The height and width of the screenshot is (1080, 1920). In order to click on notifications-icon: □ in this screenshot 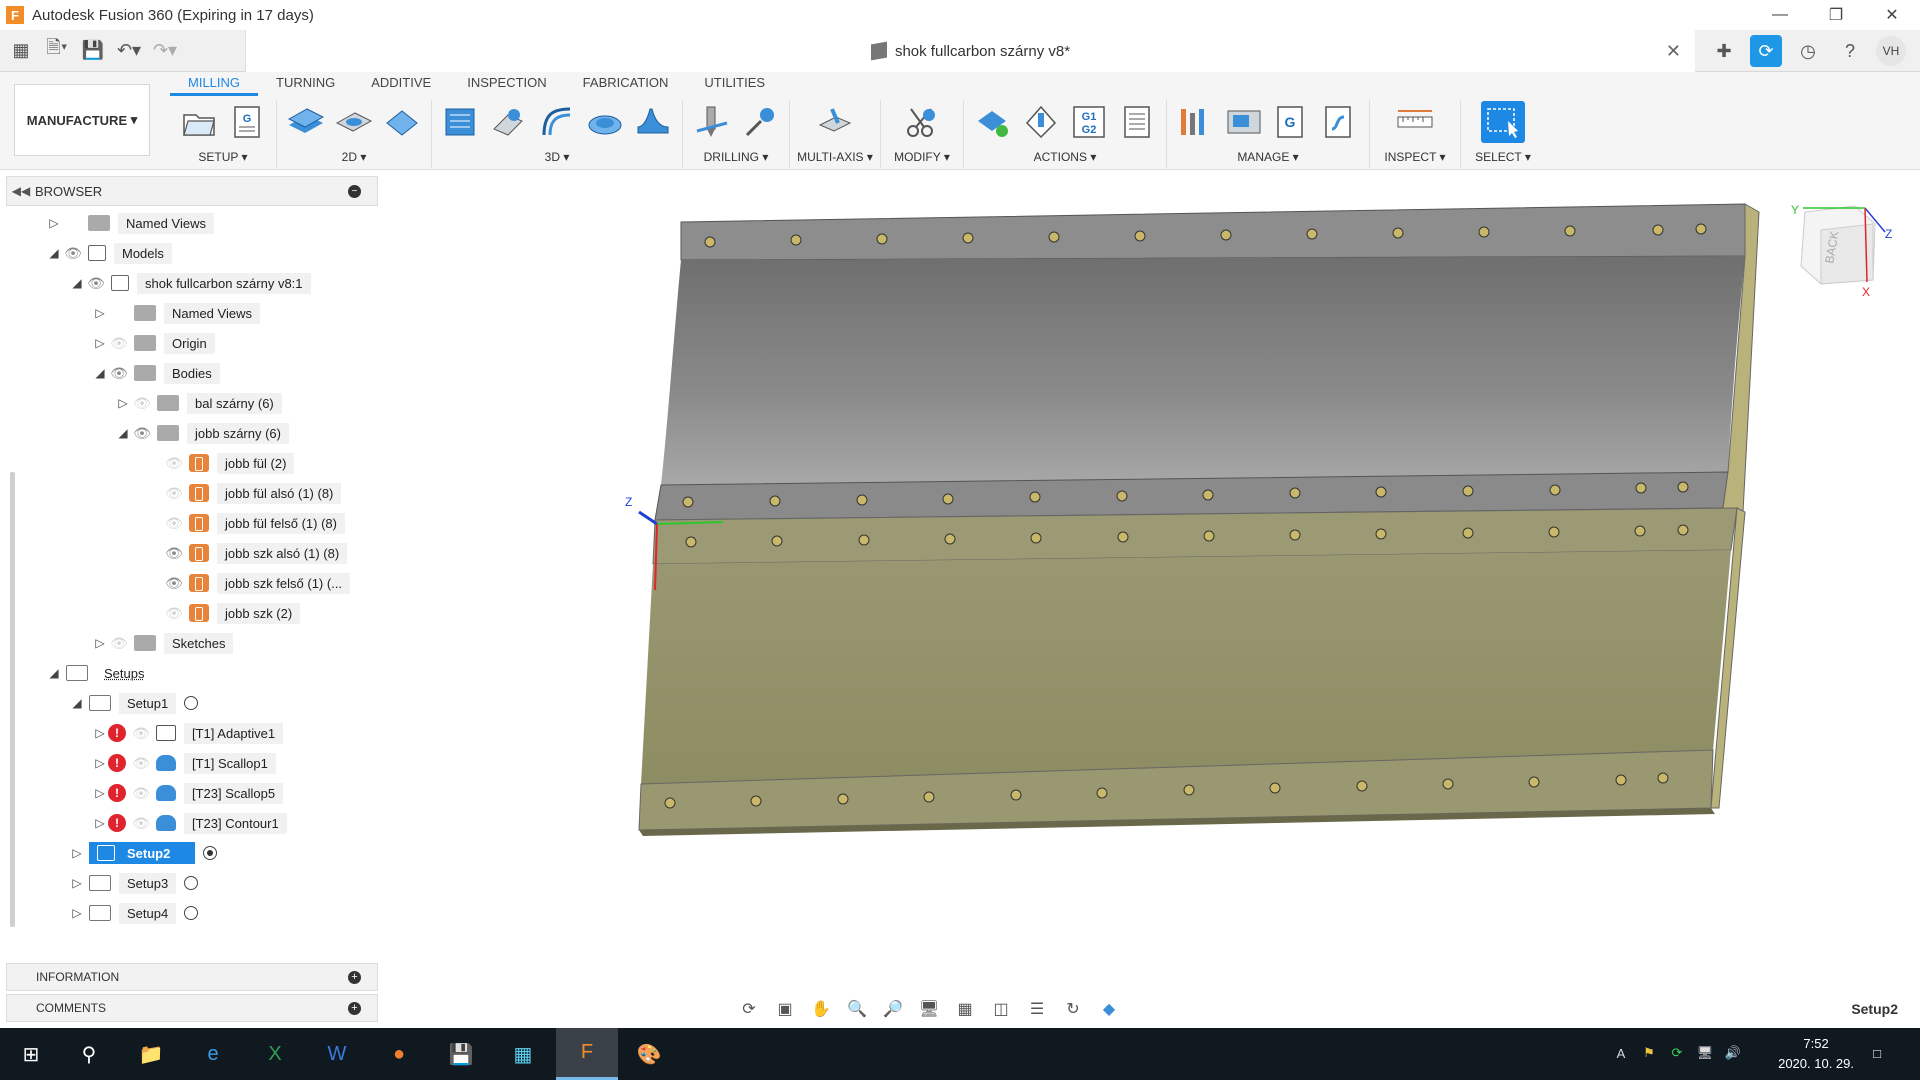, I will do `click(1877, 1053)`.